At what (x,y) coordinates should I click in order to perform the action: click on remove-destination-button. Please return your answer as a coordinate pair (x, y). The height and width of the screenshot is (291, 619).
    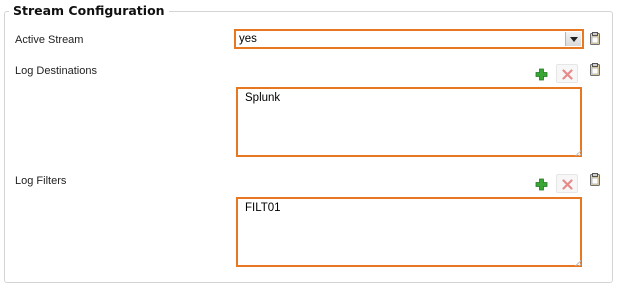
    Looking at the image, I should click on (567, 73).